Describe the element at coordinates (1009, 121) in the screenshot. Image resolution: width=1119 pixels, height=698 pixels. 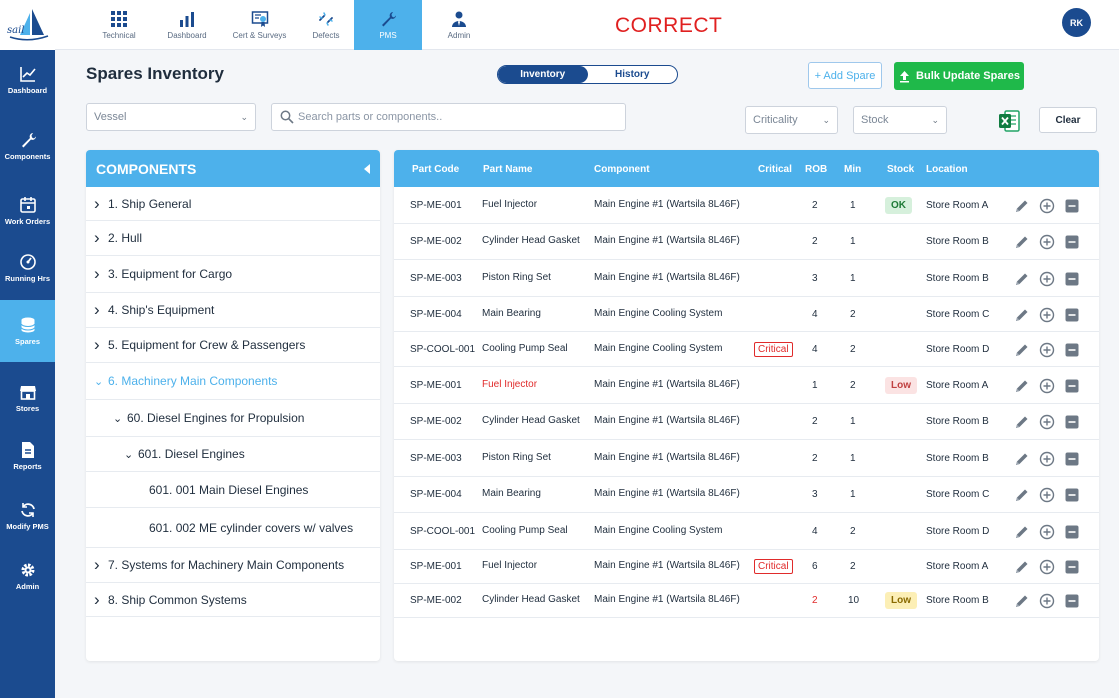
I see `excel-export-icon` at that location.